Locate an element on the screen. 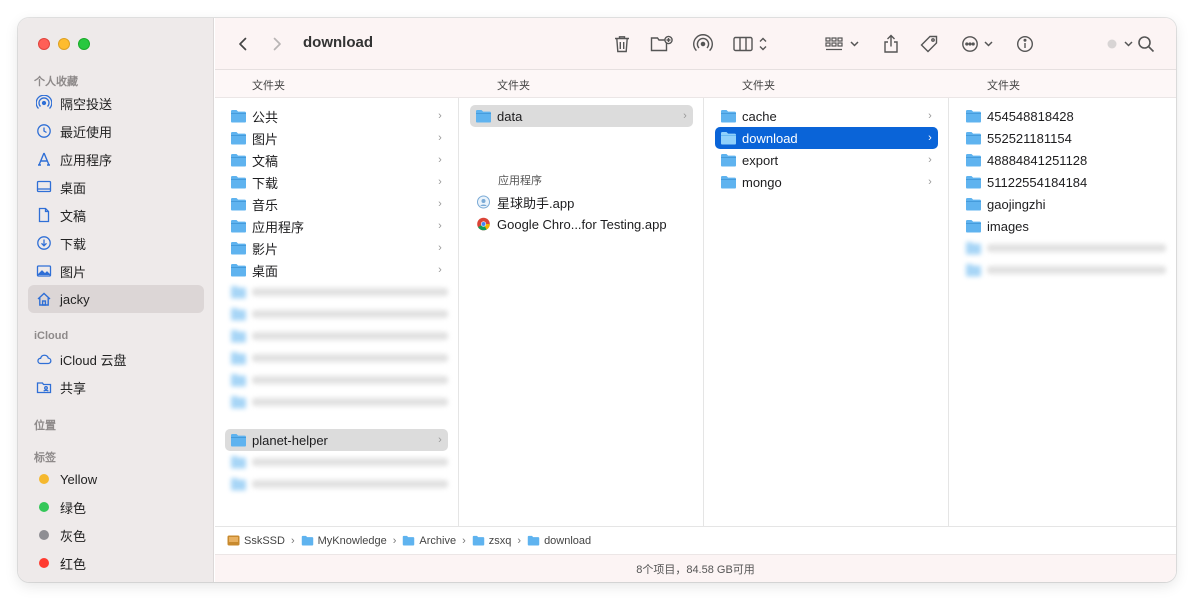 Image resolution: width=1194 pixels, height=600 pixels. columns-view-icon is located at coordinates (750, 44).